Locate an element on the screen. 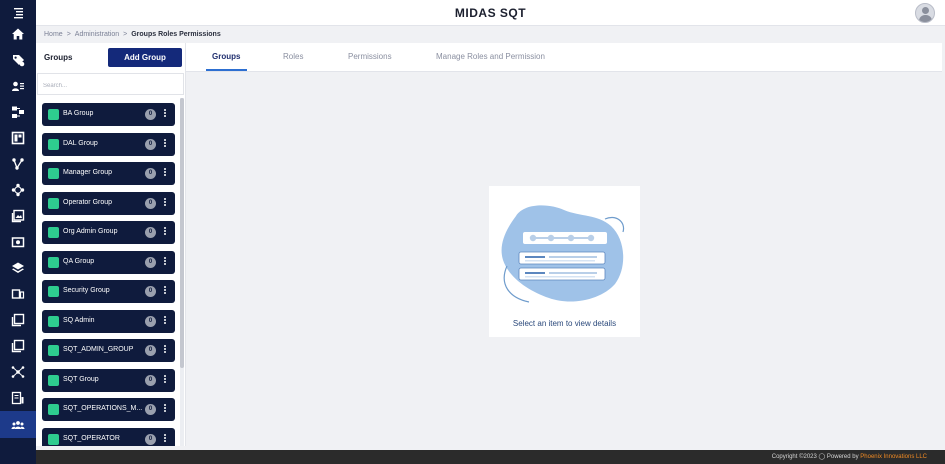 Image resolution: width=945 pixels, height=464 pixels. footer-copyright: Copyright ©2023 is located at coordinates (794, 457).